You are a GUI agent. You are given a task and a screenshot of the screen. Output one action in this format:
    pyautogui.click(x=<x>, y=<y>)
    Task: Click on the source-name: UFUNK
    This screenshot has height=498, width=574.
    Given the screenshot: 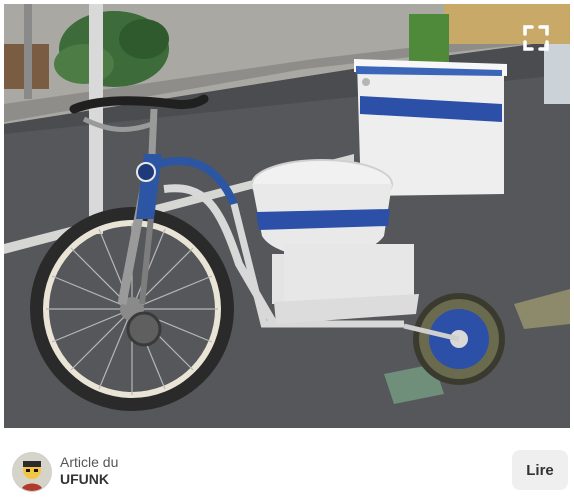 What is the action you would take?
    pyautogui.click(x=89, y=479)
    